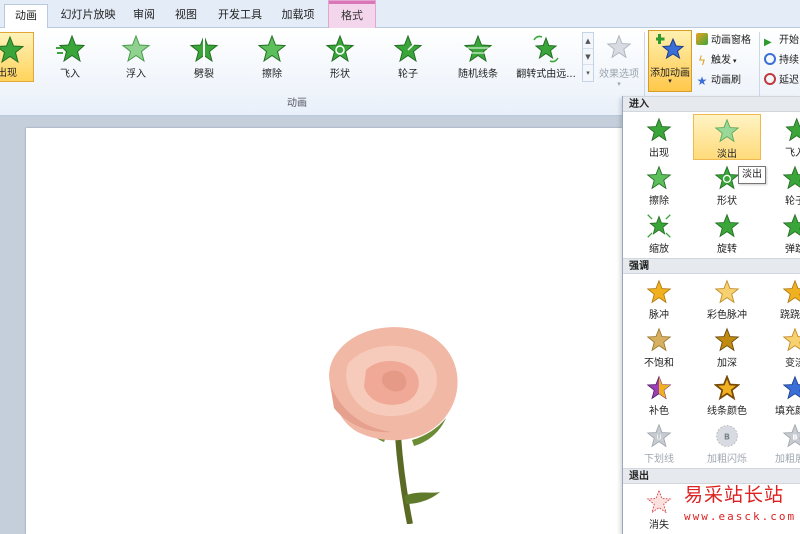 The width and height of the screenshot is (800, 534). What do you see at coordinates (352, 14) in the screenshot?
I see `tab-format: 格式` at bounding box center [352, 14].